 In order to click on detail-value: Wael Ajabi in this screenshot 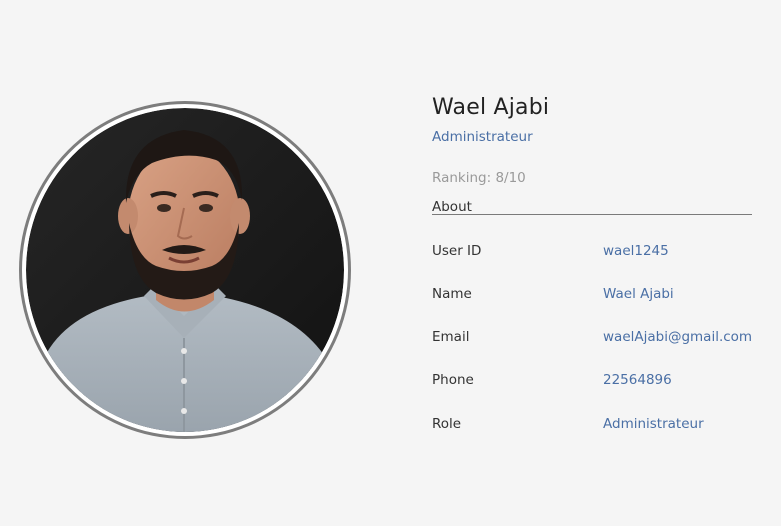, I will do `click(638, 294)`.